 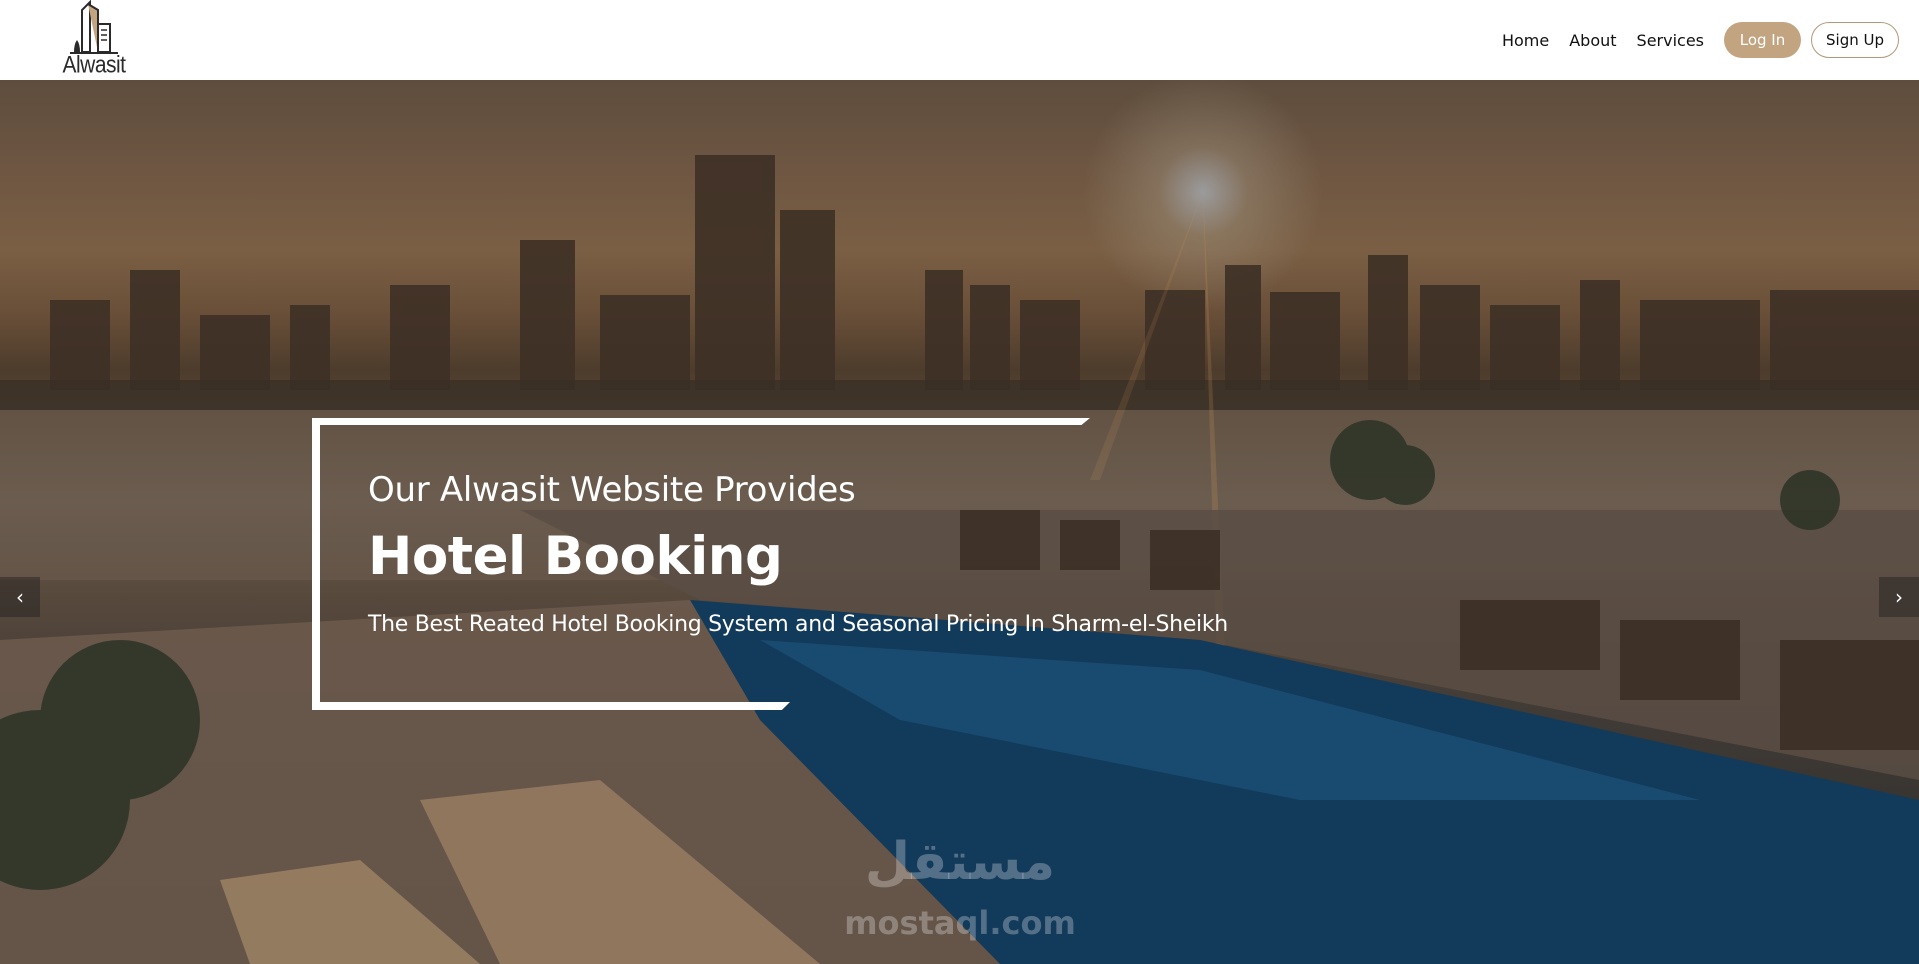 What do you see at coordinates (1762, 40) in the screenshot?
I see `login-button: Log In` at bounding box center [1762, 40].